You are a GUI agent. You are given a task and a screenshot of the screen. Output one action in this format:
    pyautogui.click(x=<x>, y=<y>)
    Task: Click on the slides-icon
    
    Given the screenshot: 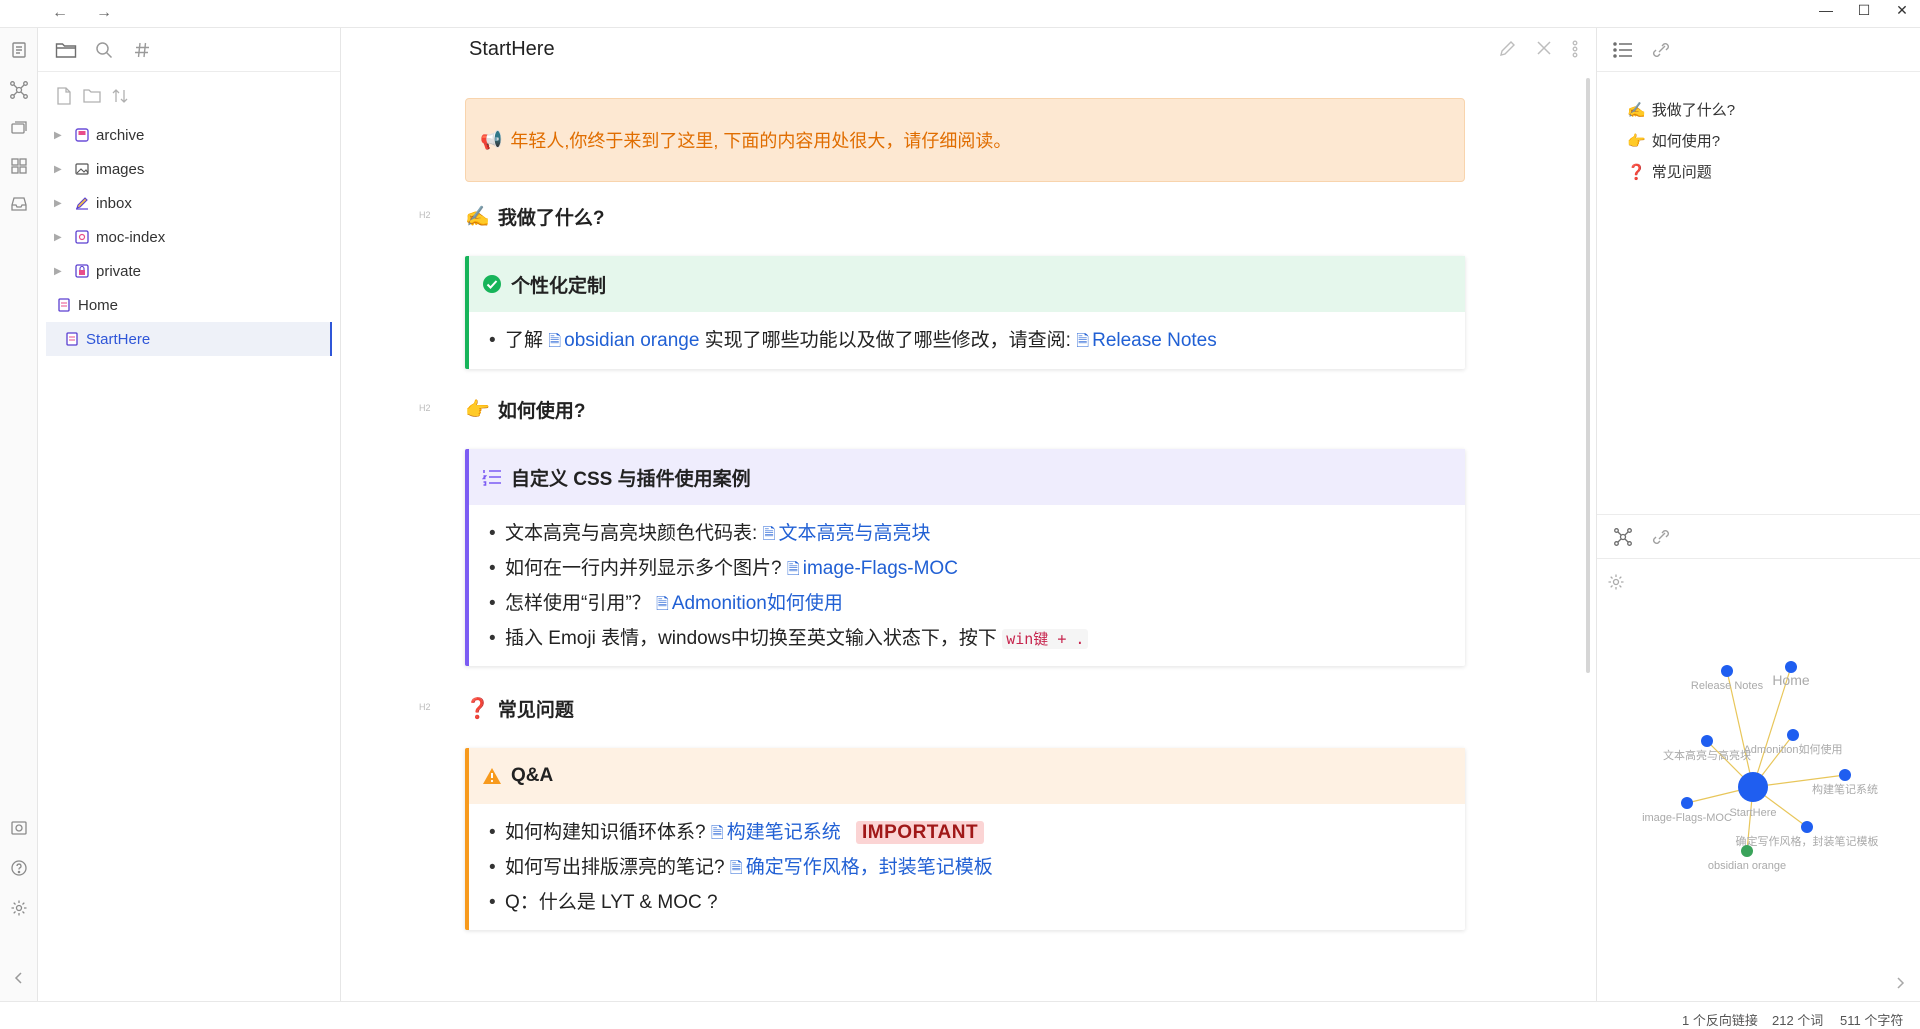 What is the action you would take?
    pyautogui.click(x=19, y=128)
    